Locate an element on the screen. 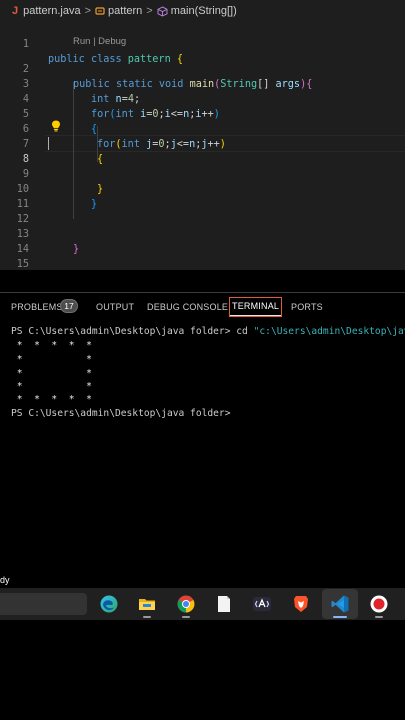 This screenshot has height=720, width=405. notepad-icon is located at coordinates (224, 604).